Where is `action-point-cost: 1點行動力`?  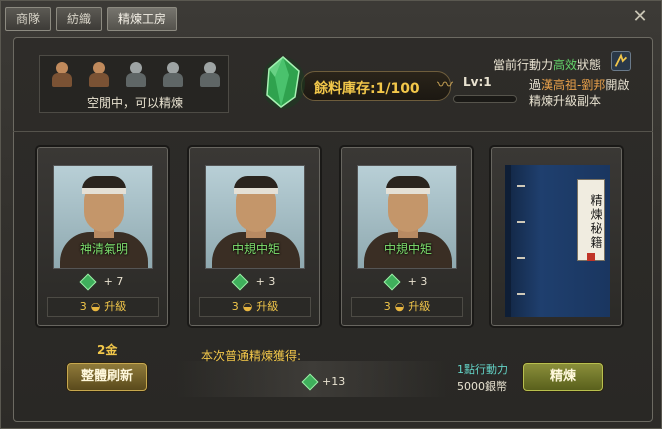 action-point-cost: 1點行動力 is located at coordinates (482, 369).